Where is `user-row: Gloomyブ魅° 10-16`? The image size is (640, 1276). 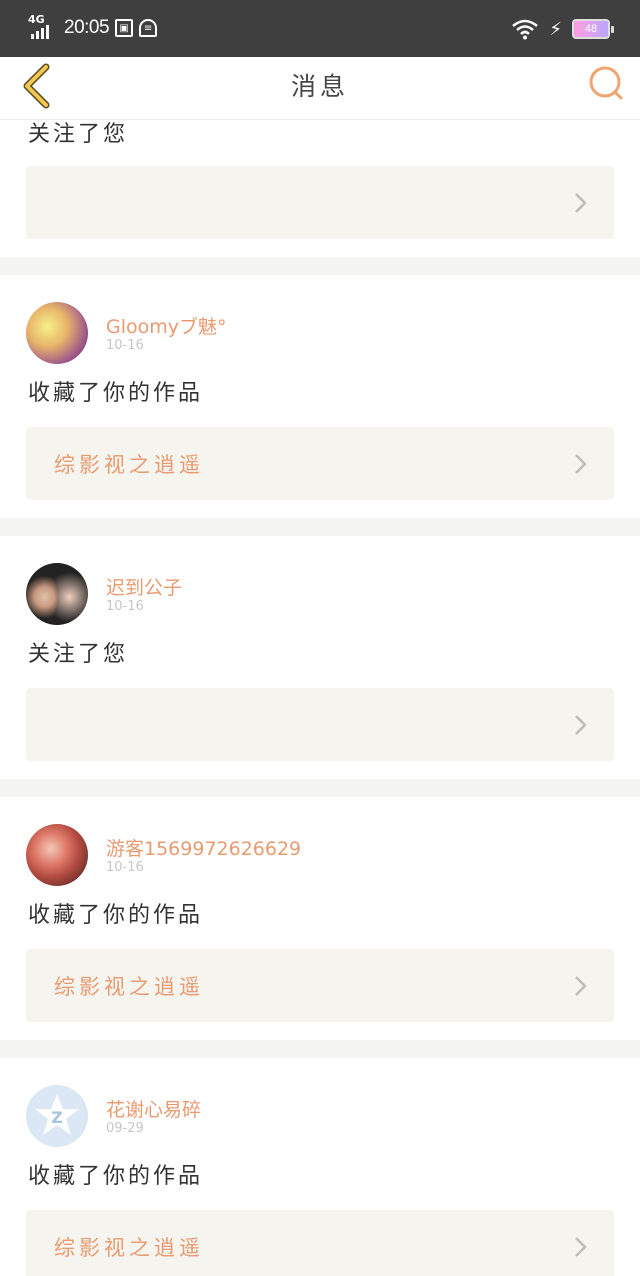 user-row: Gloomyブ魅° 10-16 is located at coordinates (320, 334).